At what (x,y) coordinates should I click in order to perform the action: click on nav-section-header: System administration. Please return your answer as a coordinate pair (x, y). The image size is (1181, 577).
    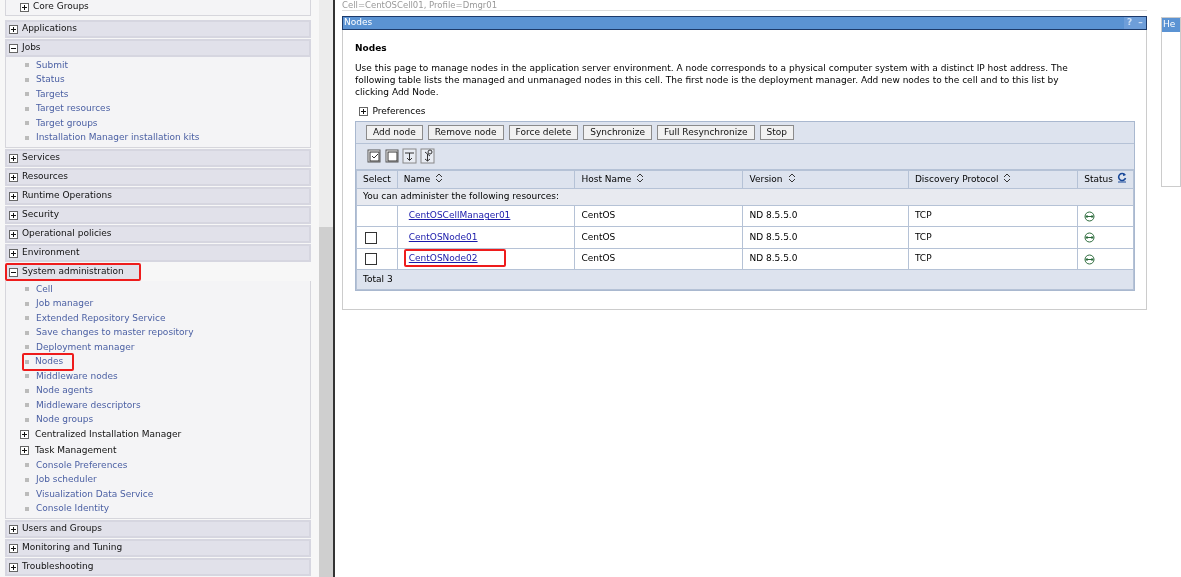
    Looking at the image, I should click on (73, 272).